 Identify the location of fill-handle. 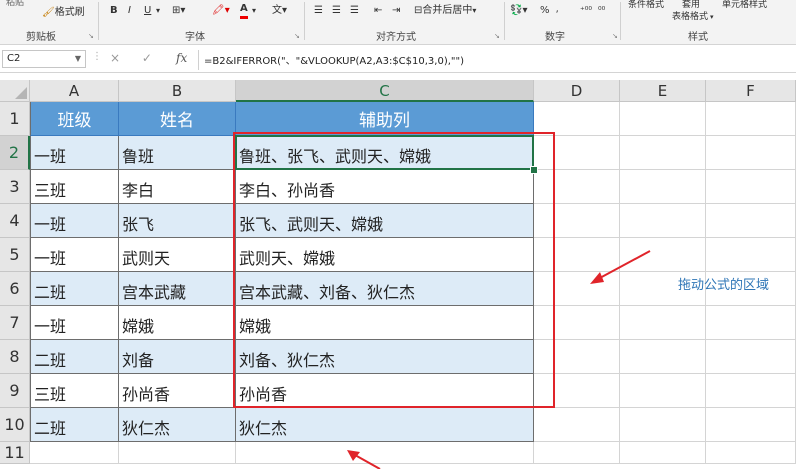
(534, 170).